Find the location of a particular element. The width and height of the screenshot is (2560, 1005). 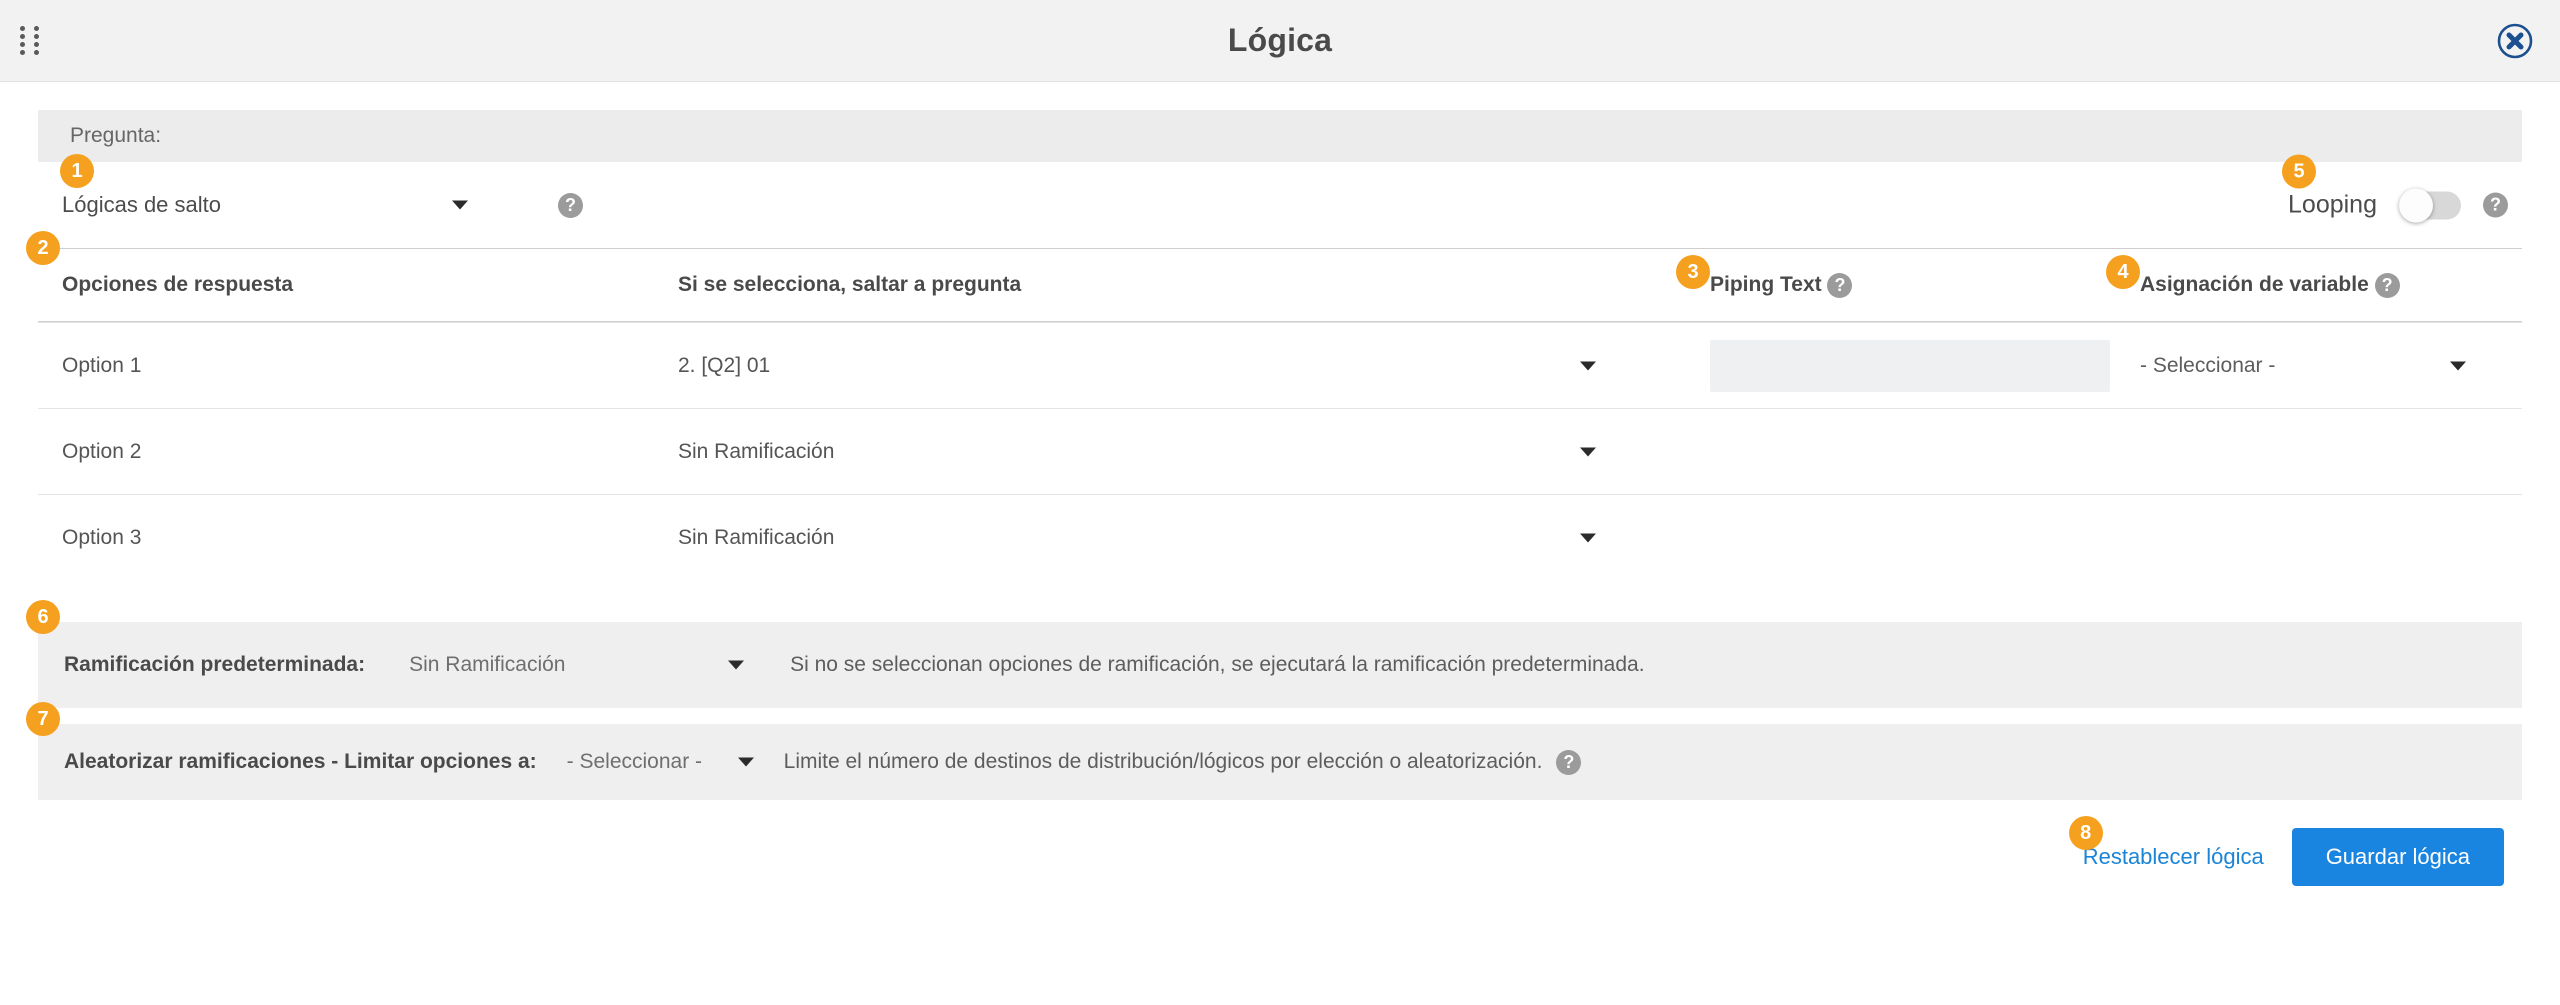

logic-type-value: Lógicas de salto is located at coordinates (141, 204).